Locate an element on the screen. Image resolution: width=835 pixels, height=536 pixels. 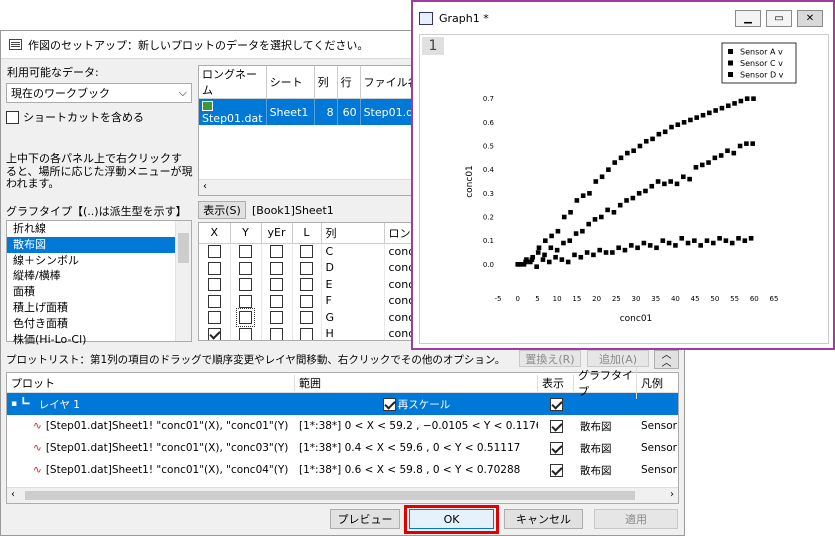
legend-col-header: 凡例 is located at coordinates (650, 383).